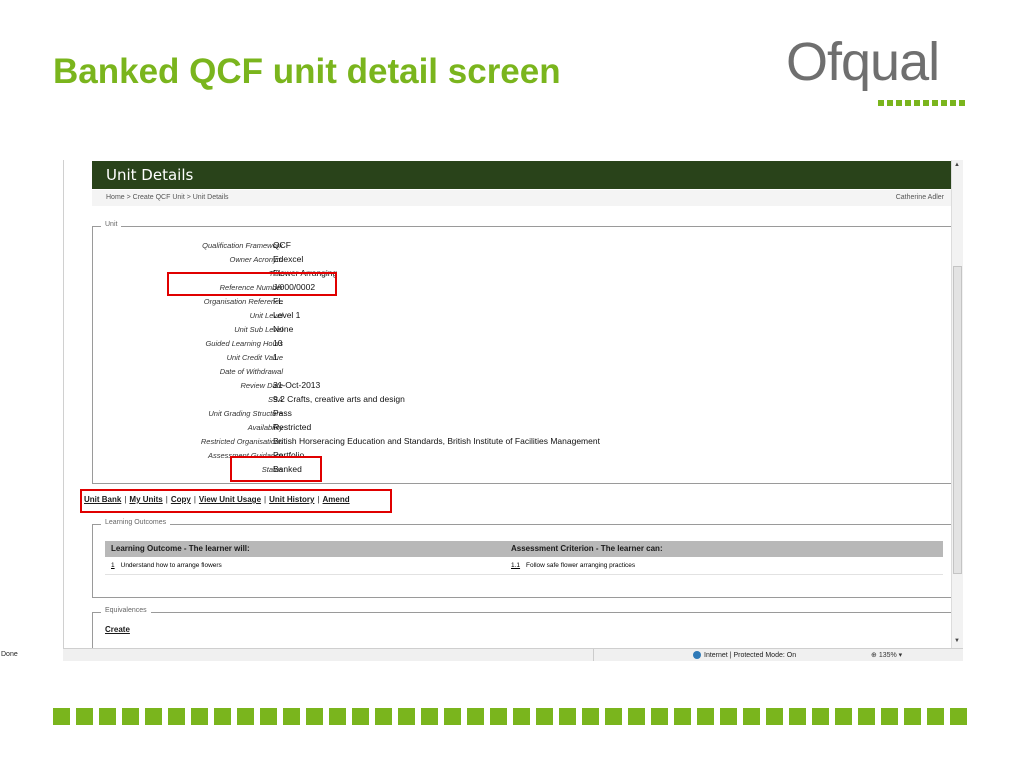 Image resolution: width=1024 pixels, height=768 pixels. I want to click on status-cells, so click(638, 655).